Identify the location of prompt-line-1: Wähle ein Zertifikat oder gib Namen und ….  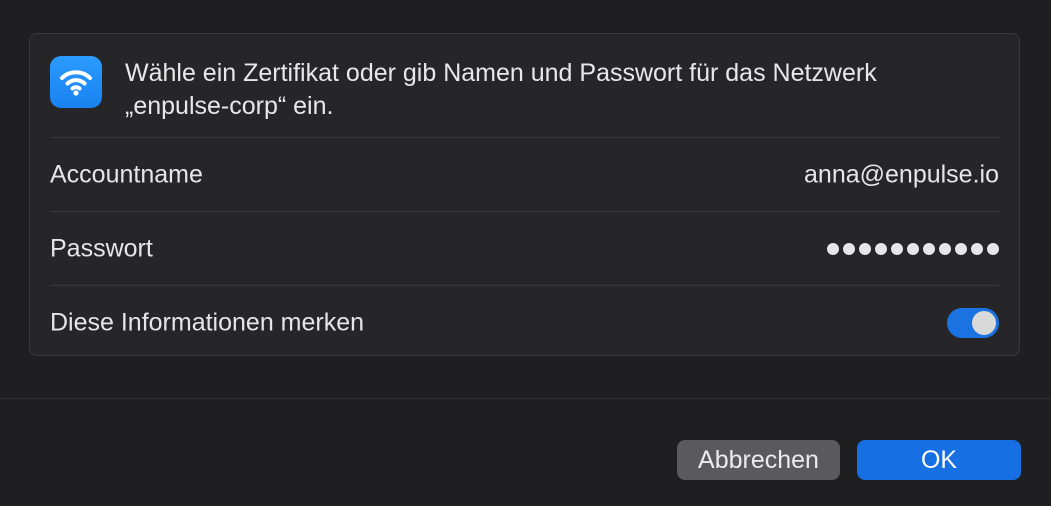
(501, 73).